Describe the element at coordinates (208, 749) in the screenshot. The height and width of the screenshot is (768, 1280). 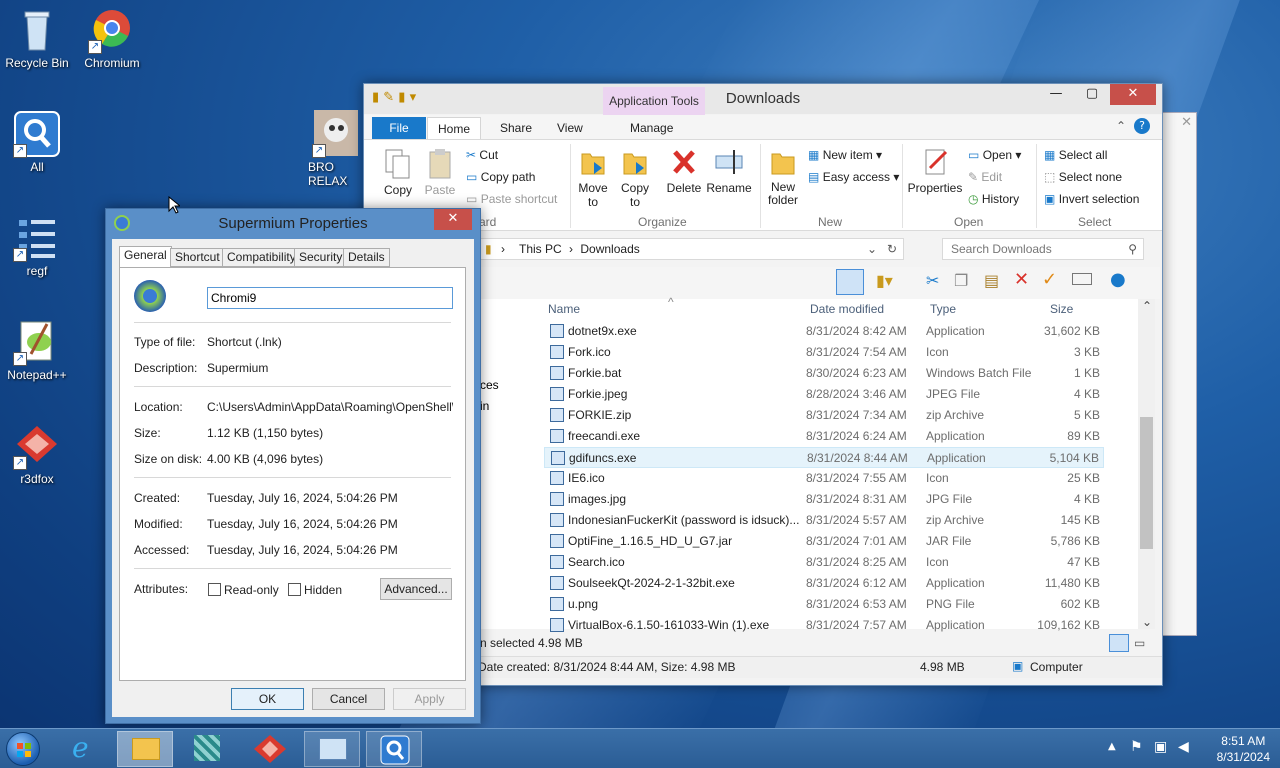
I see `taskbar-app-button` at that location.